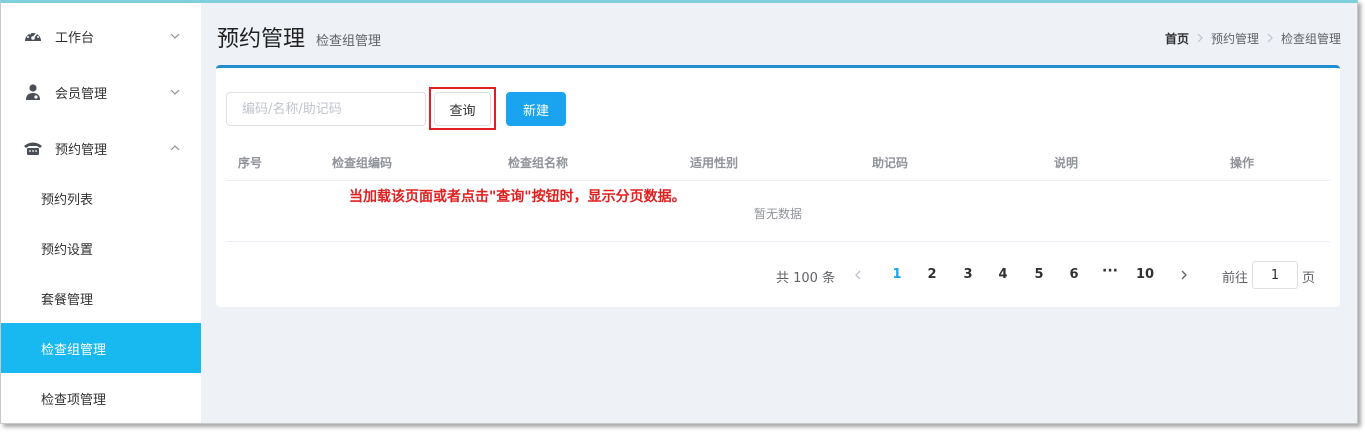 Image resolution: width=1365 pixels, height=432 pixels. Describe the element at coordinates (33, 36) in the screenshot. I see `dashboard-icon` at that location.